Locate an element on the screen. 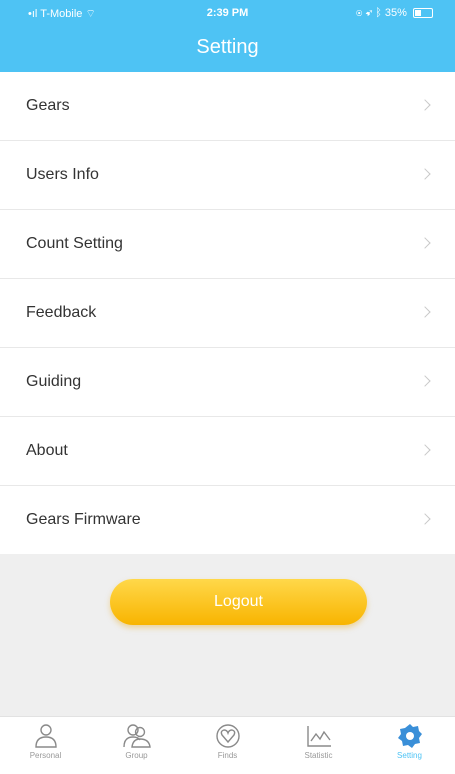 The height and width of the screenshot is (774, 455). tab-label: Personal is located at coordinates (45, 755).